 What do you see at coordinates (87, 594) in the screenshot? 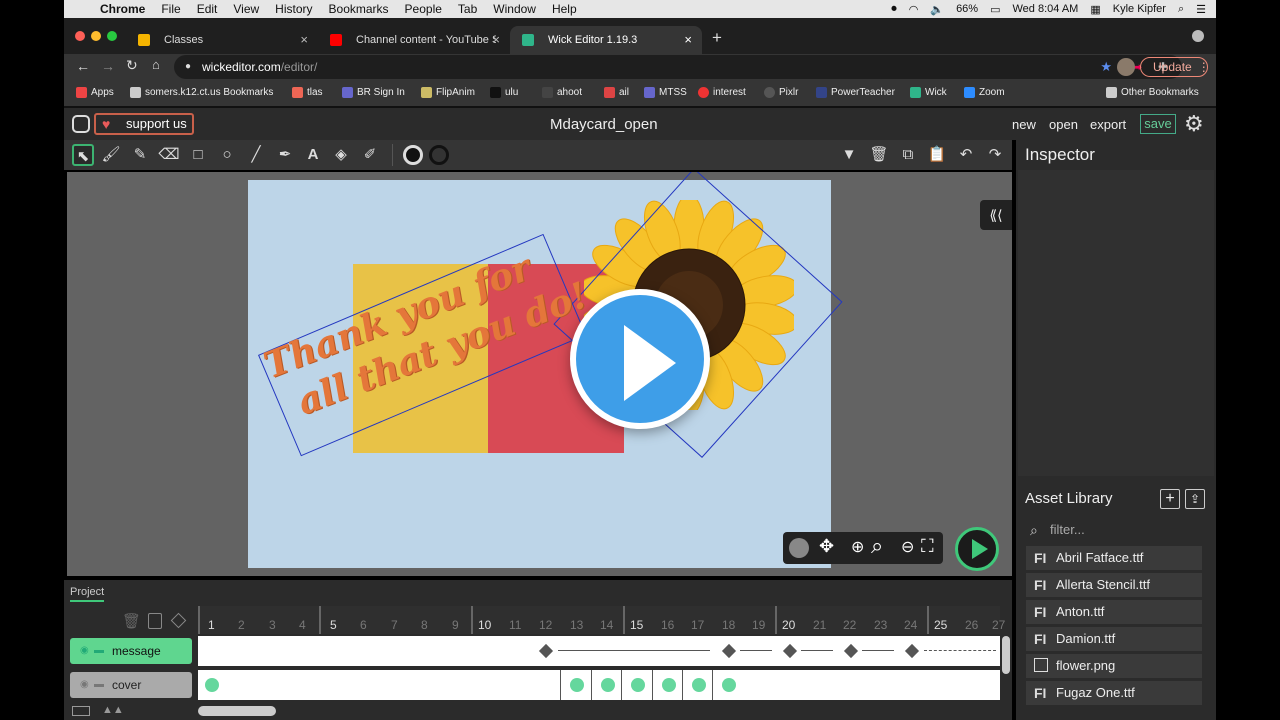
I see `project-tab: Project` at bounding box center [87, 594].